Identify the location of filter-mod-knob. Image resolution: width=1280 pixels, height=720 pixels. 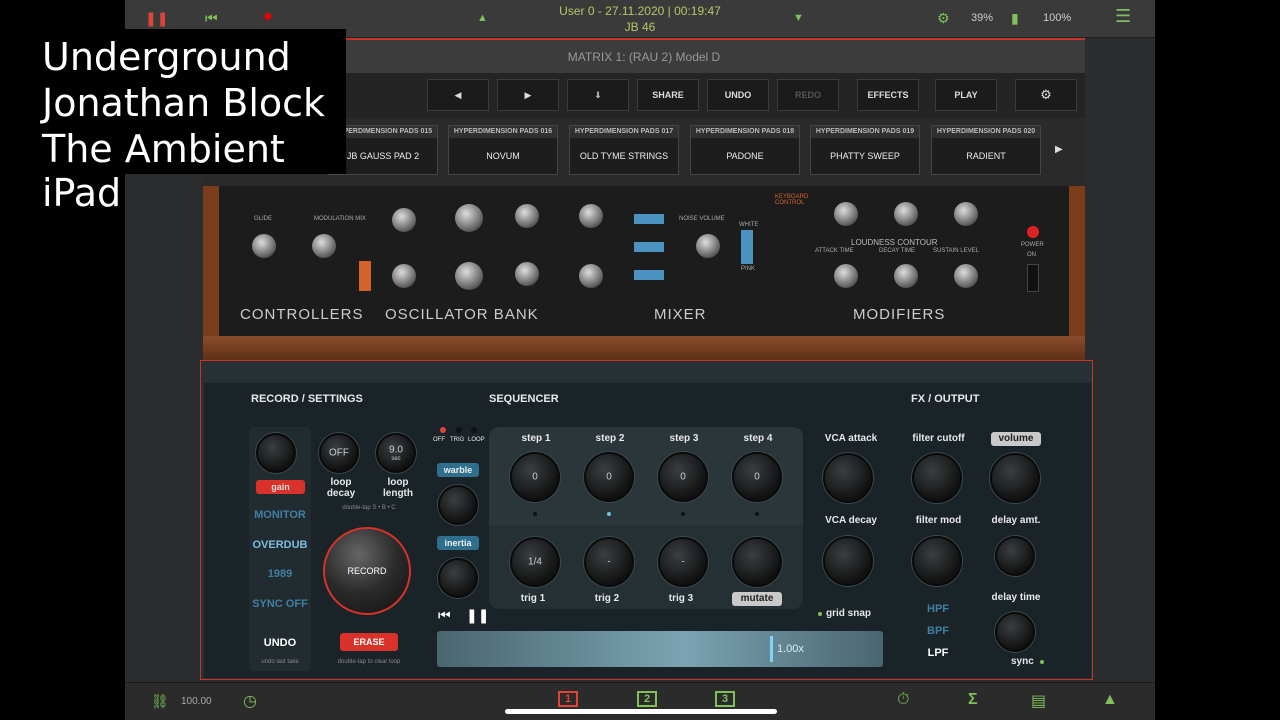
(937, 561).